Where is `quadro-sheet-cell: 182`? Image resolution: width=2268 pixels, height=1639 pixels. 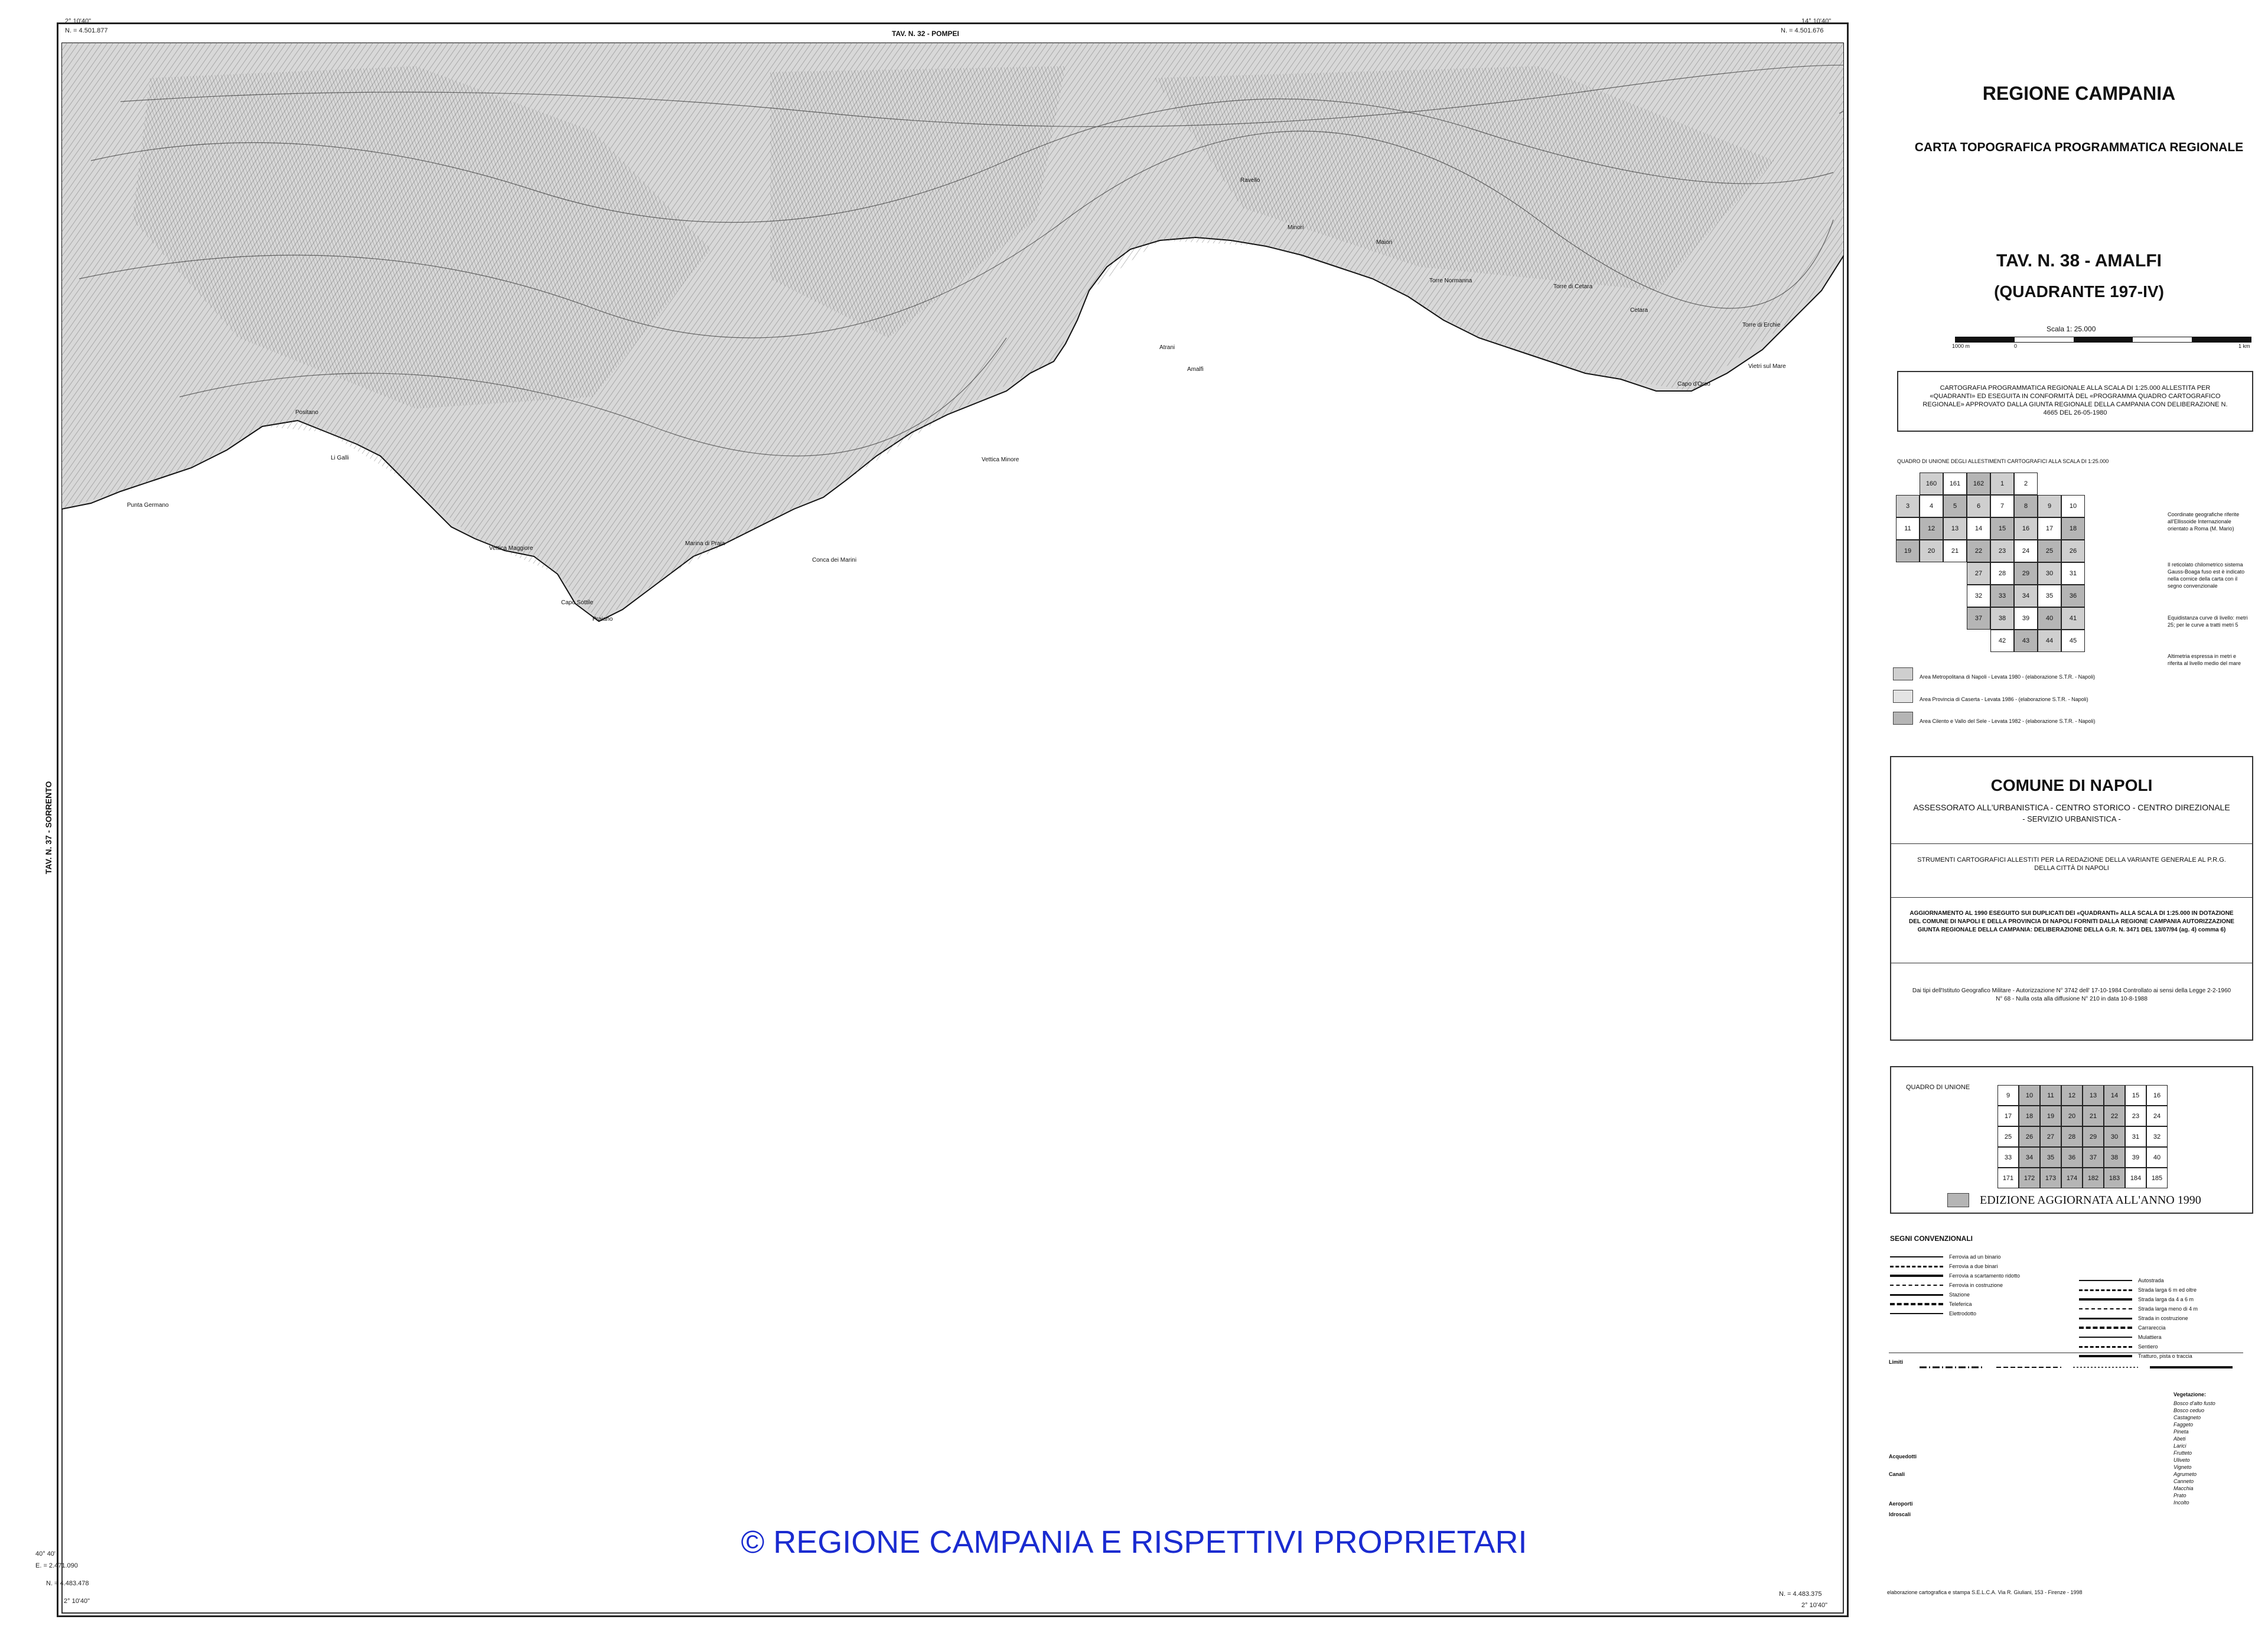
quadro-sheet-cell: 182 is located at coordinates (2093, 1178).